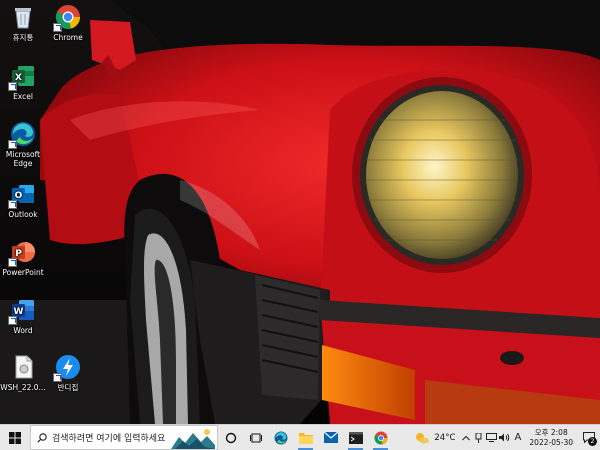  What do you see at coordinates (193, 438) in the screenshot?
I see `search-highlight-illustration` at bounding box center [193, 438].